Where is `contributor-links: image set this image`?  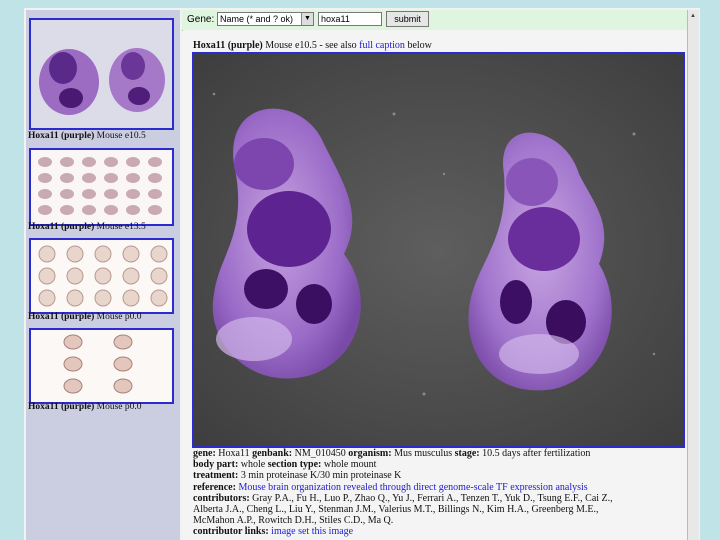
contributor-links: image set this image is located at coordinates (312, 531).